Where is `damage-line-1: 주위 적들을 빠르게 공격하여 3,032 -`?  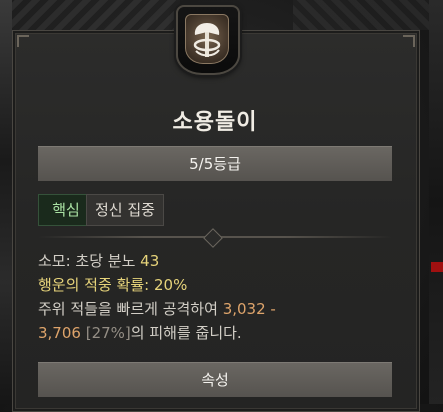
damage-line-1: 주위 적들을 빠르게 공격하여 3,032 - is located at coordinates (203, 309).